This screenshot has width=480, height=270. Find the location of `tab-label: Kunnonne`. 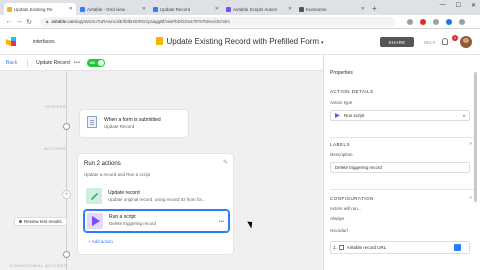

tab-label: Kunnonne is located at coordinates (316, 9).